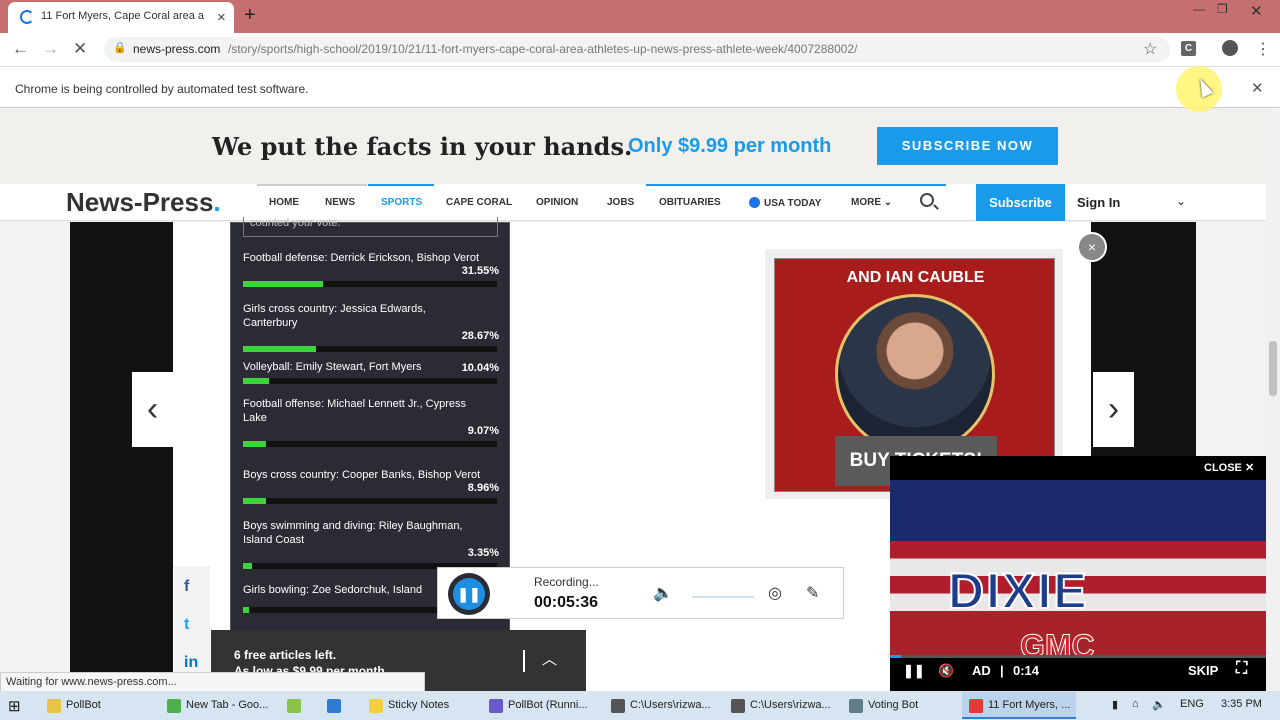 Image resolution: width=1280 pixels, height=720 pixels. What do you see at coordinates (1257, 88) in the screenshot?
I see `infobar-close-icon: ✕` at bounding box center [1257, 88].